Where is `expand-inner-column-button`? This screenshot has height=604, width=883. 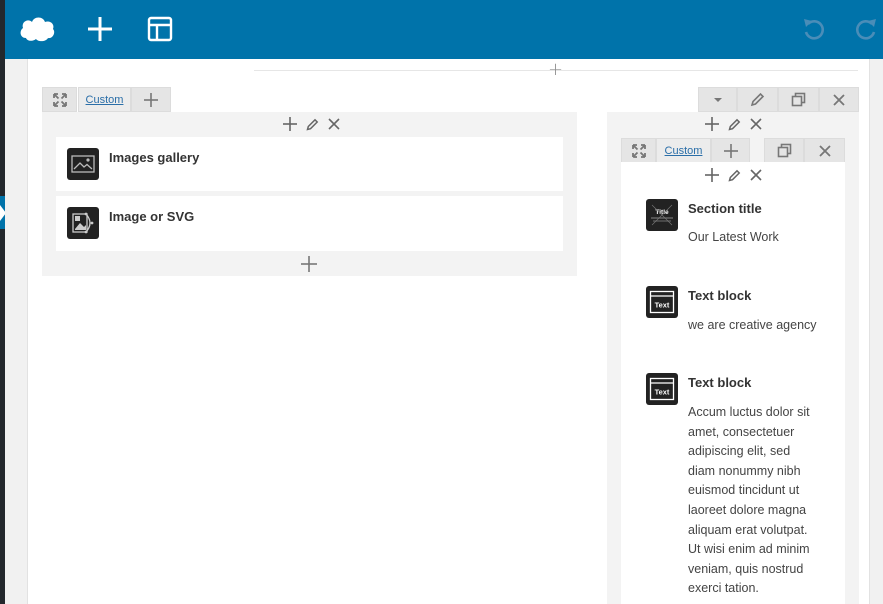
expand-inner-column-button is located at coordinates (638, 150).